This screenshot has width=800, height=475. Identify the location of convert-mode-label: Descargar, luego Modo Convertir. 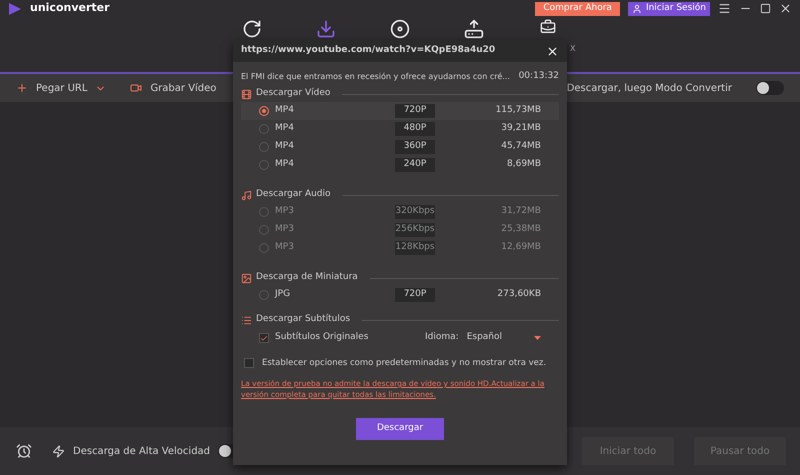
(649, 89).